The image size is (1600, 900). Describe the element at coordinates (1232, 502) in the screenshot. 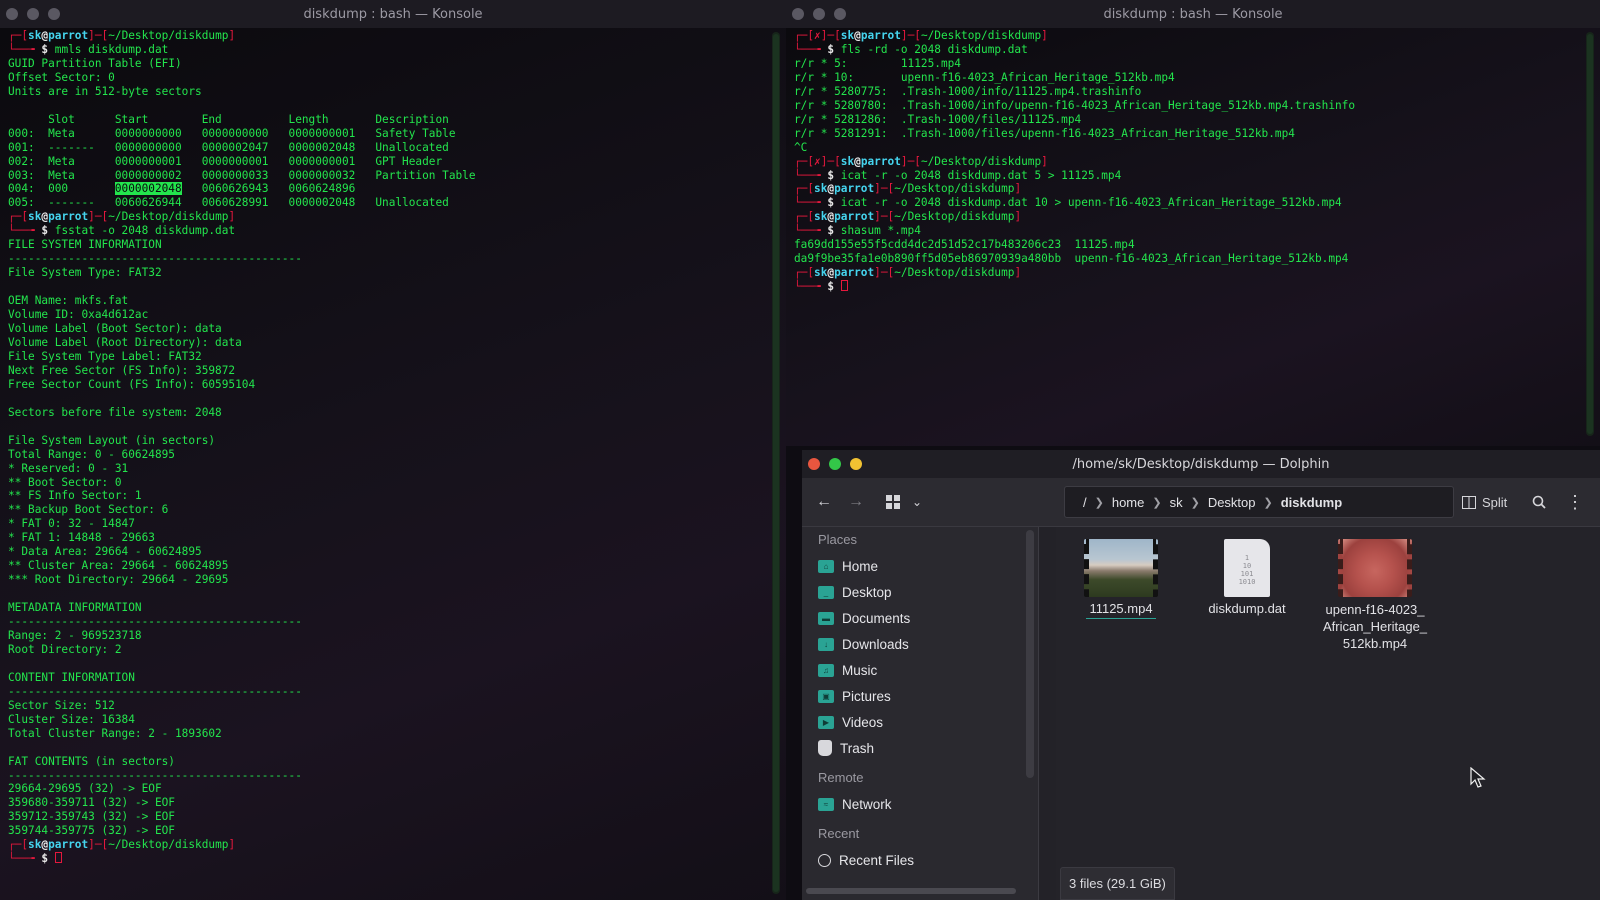

I see `breadcrumb-desktop: Desktop` at that location.